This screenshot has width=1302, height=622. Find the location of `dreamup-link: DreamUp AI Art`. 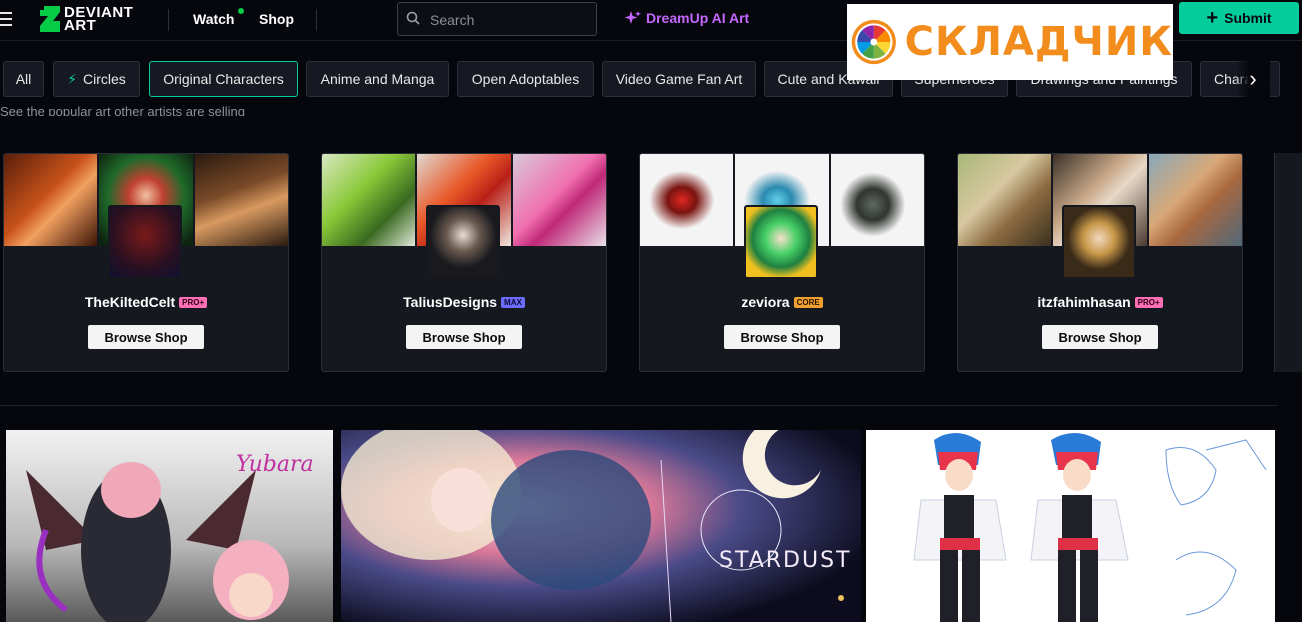

dreamup-link: DreamUp AI Art is located at coordinates (686, 18).